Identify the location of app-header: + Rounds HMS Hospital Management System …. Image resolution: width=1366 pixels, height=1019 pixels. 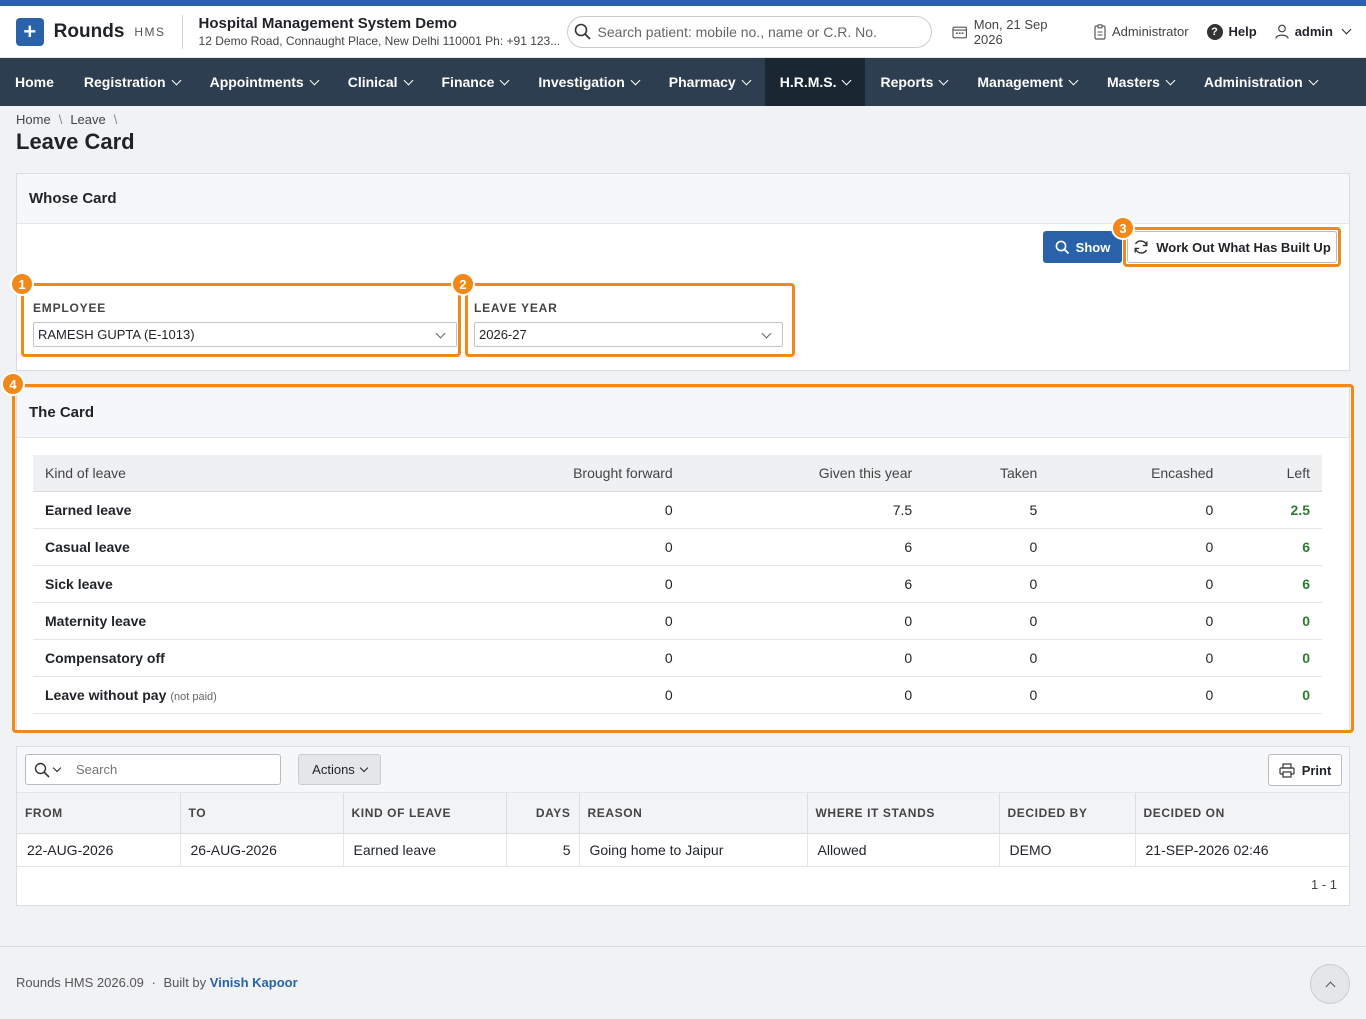
(683, 32).